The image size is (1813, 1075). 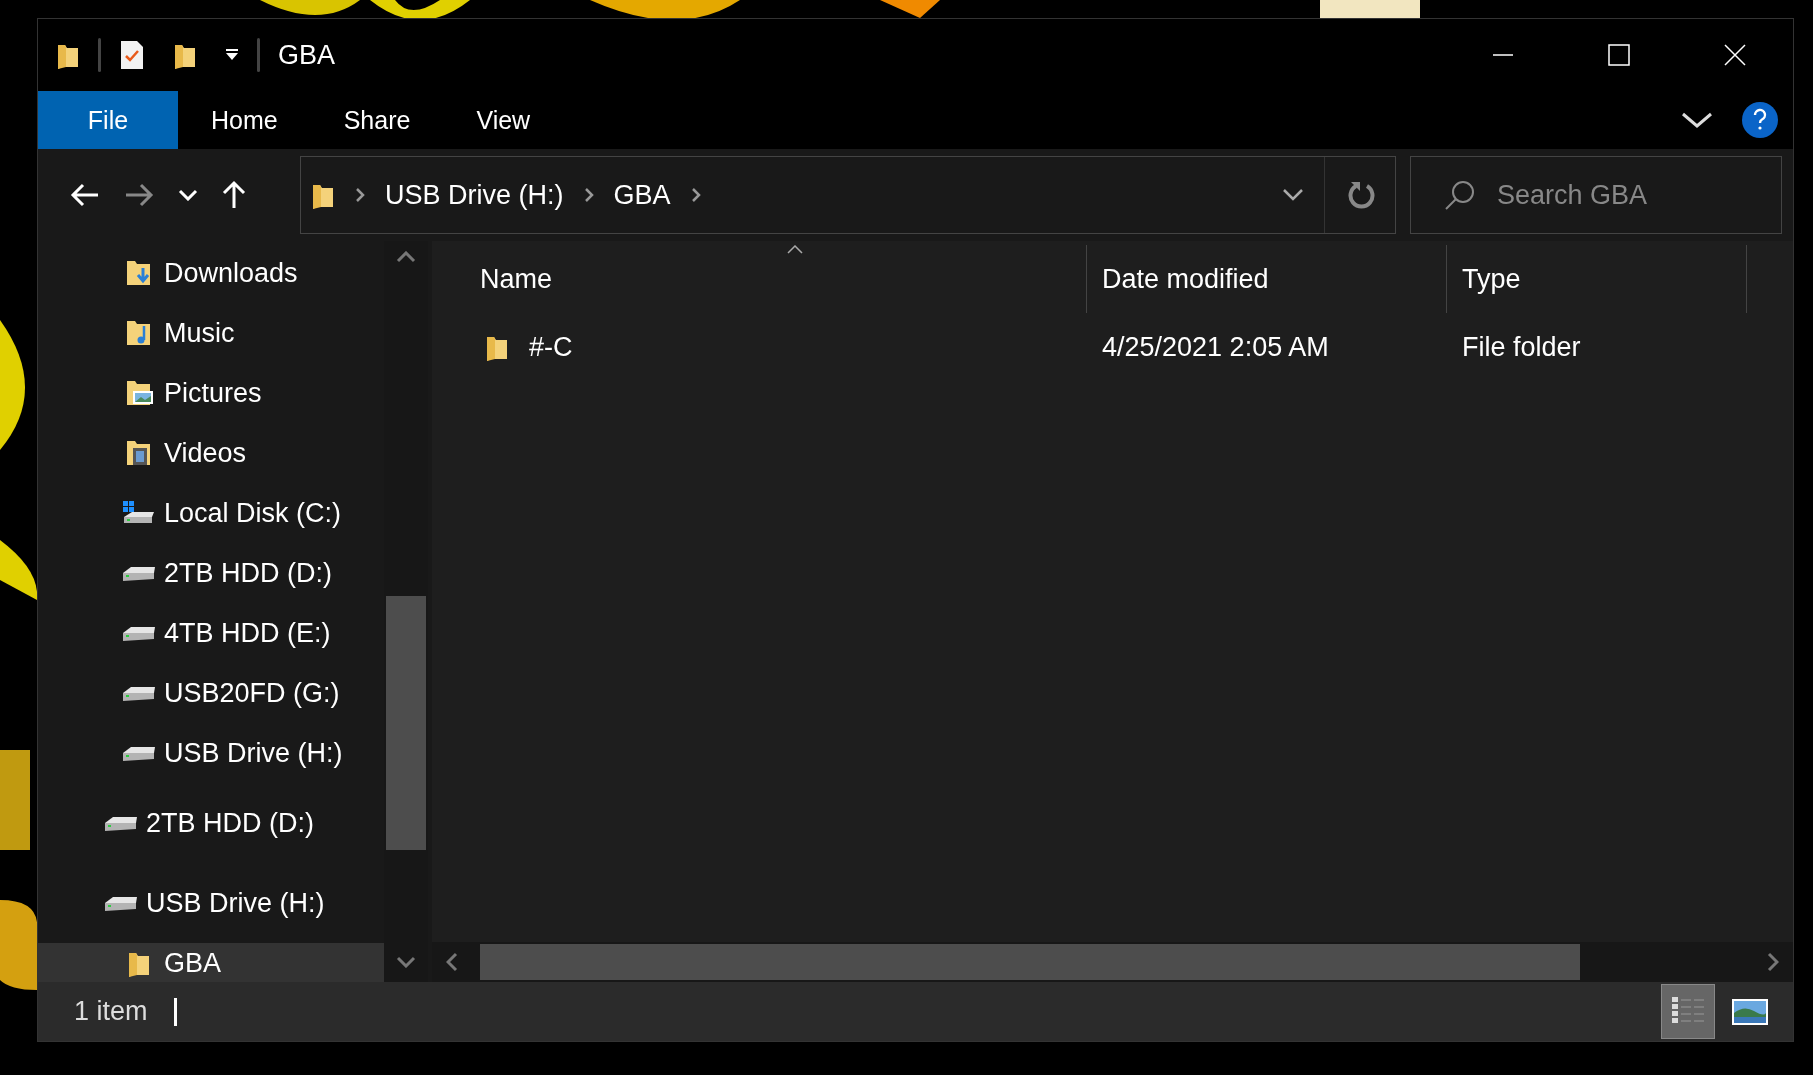 What do you see at coordinates (642, 195) in the screenshot?
I see `breadcrumb-link: GBA` at bounding box center [642, 195].